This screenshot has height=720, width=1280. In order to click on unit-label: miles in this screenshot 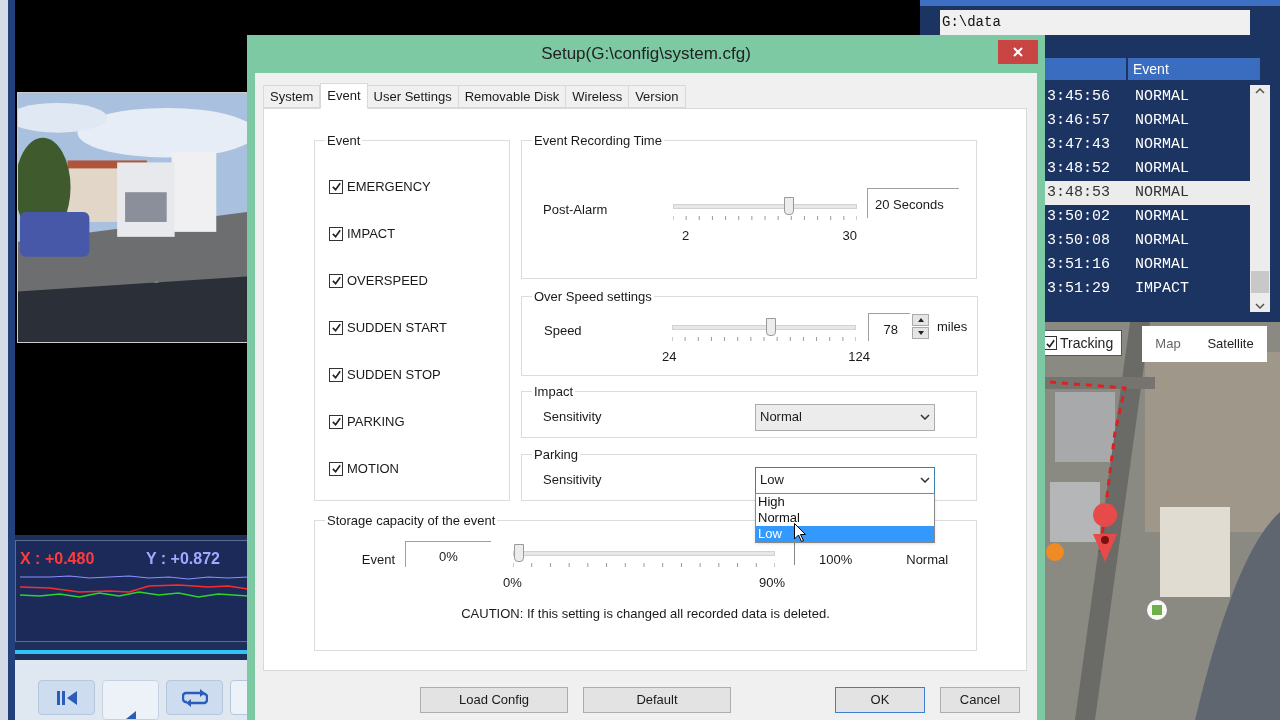, I will do `click(952, 326)`.